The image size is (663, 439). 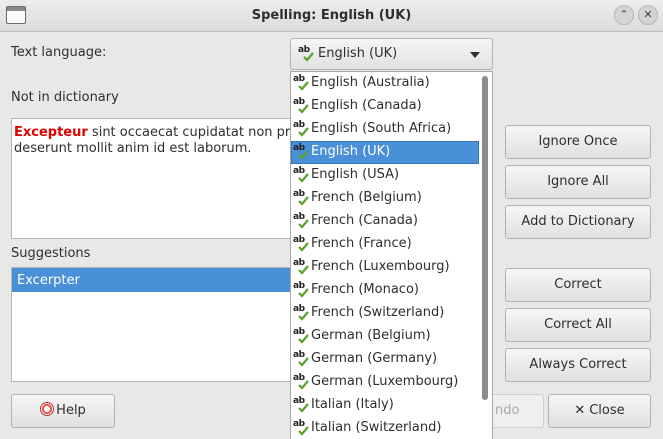 I want to click on dropdown-item: ab French (Switzerland), so click(x=385, y=313).